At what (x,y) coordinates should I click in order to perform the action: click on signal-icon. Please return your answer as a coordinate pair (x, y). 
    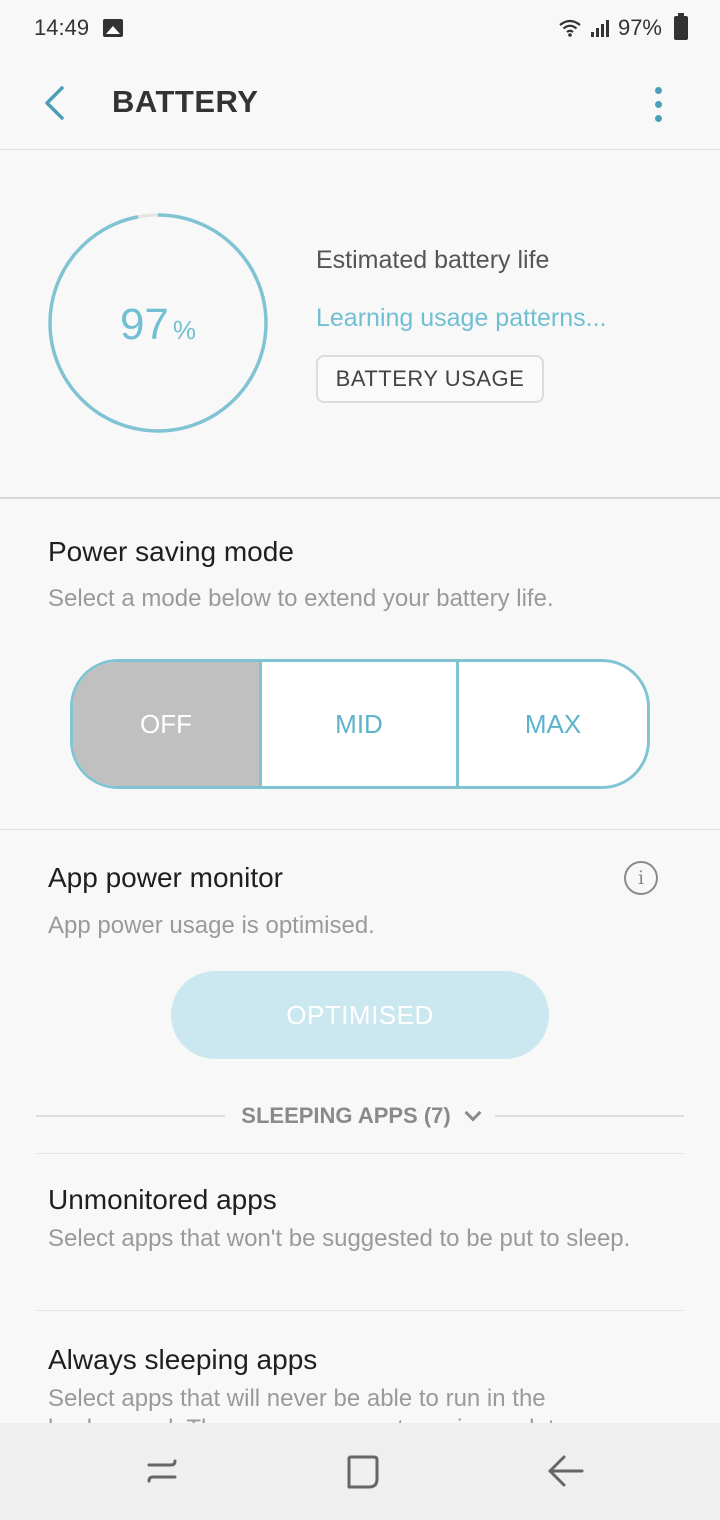
    Looking at the image, I should click on (599, 28).